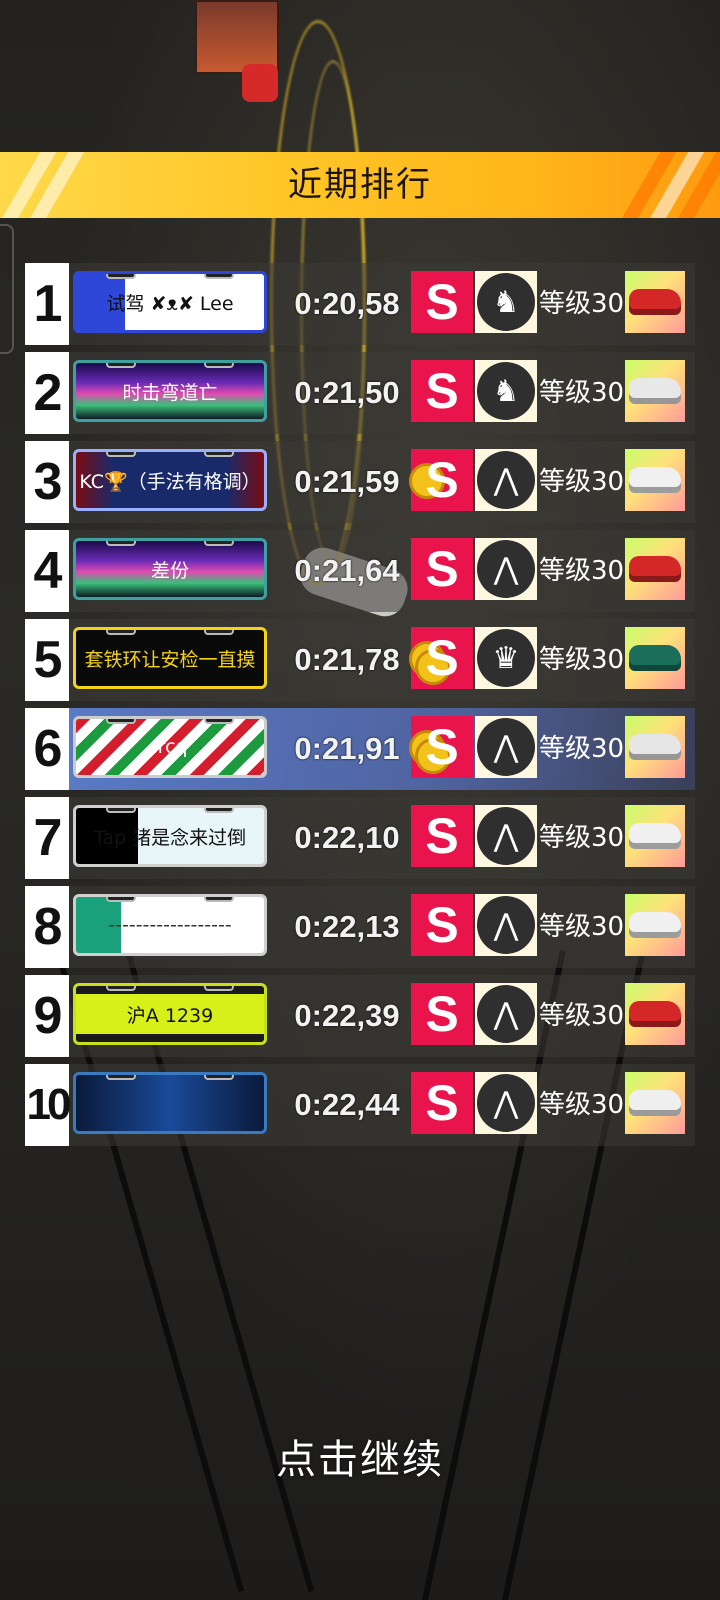 The image size is (720, 1600). I want to click on leaderboard-row: 4 差份 0:21,64 S ⋀ 等级30, so click(360, 571).